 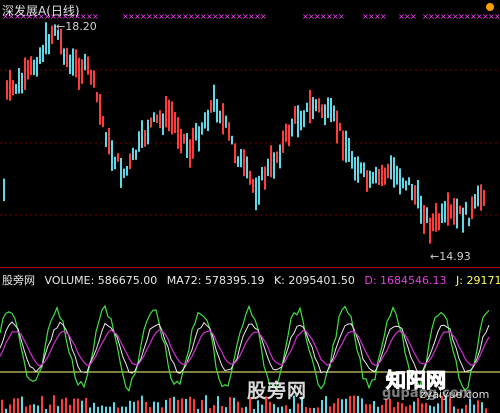 I want to click on watermark-site-cn: 股旁网, so click(x=277, y=391).